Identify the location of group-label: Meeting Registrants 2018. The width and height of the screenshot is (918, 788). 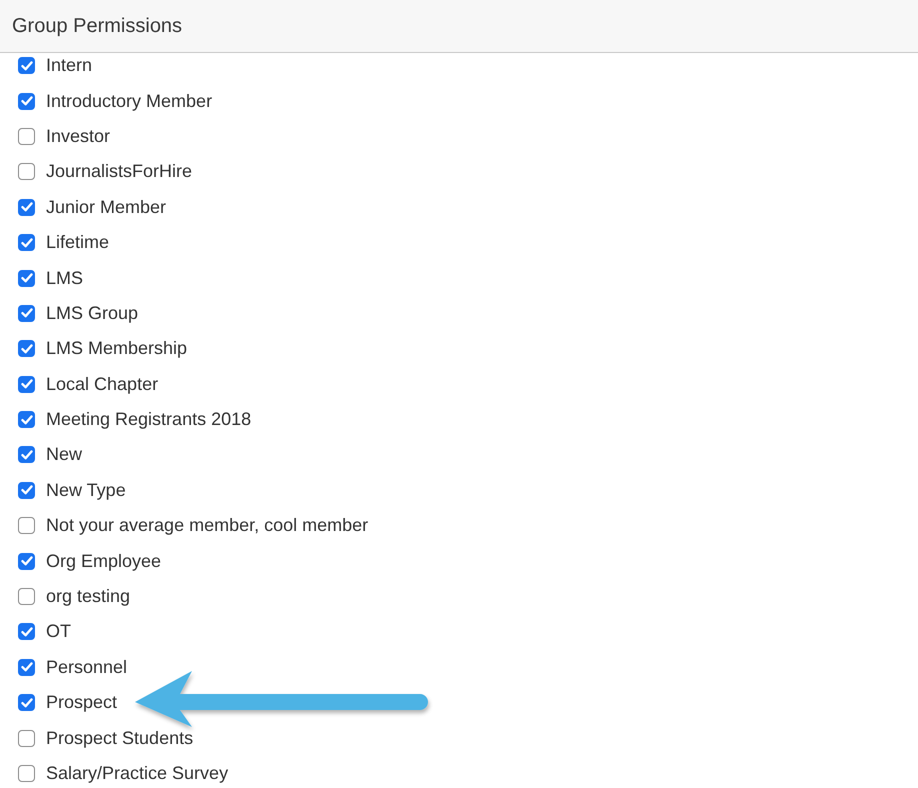
(149, 419).